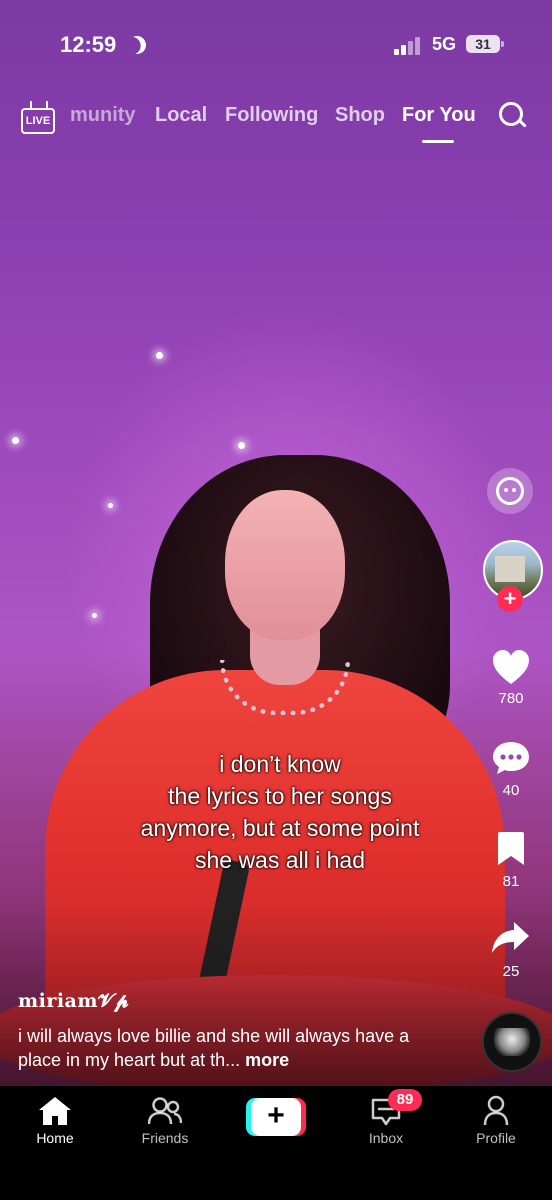 Image resolution: width=552 pixels, height=1200 pixels. Describe the element at coordinates (276, 1143) in the screenshot. I see `bottom-nav: Home Friends + Inbox 89 Profile` at that location.